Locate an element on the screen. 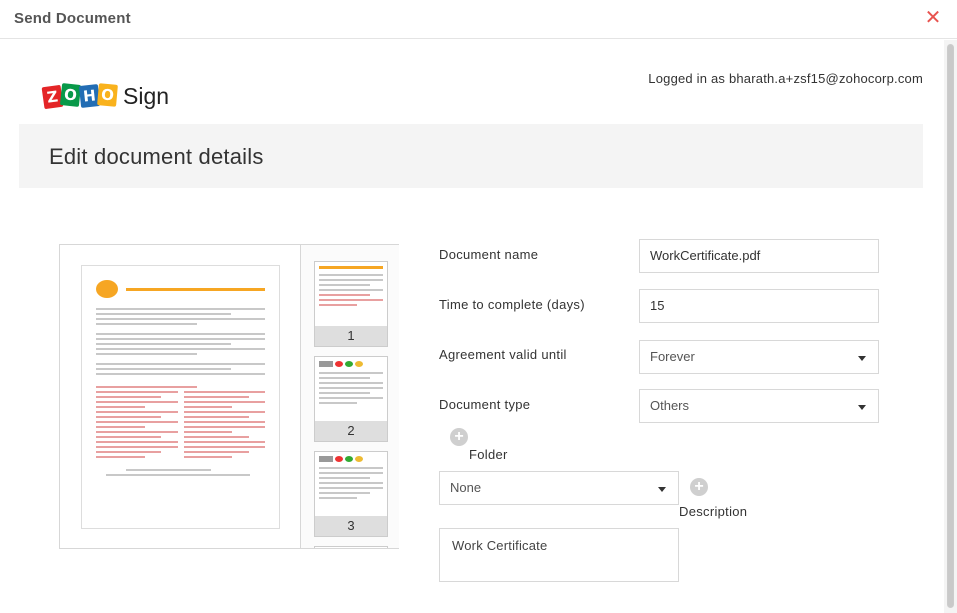  scrollbar is located at coordinates (950, 326).